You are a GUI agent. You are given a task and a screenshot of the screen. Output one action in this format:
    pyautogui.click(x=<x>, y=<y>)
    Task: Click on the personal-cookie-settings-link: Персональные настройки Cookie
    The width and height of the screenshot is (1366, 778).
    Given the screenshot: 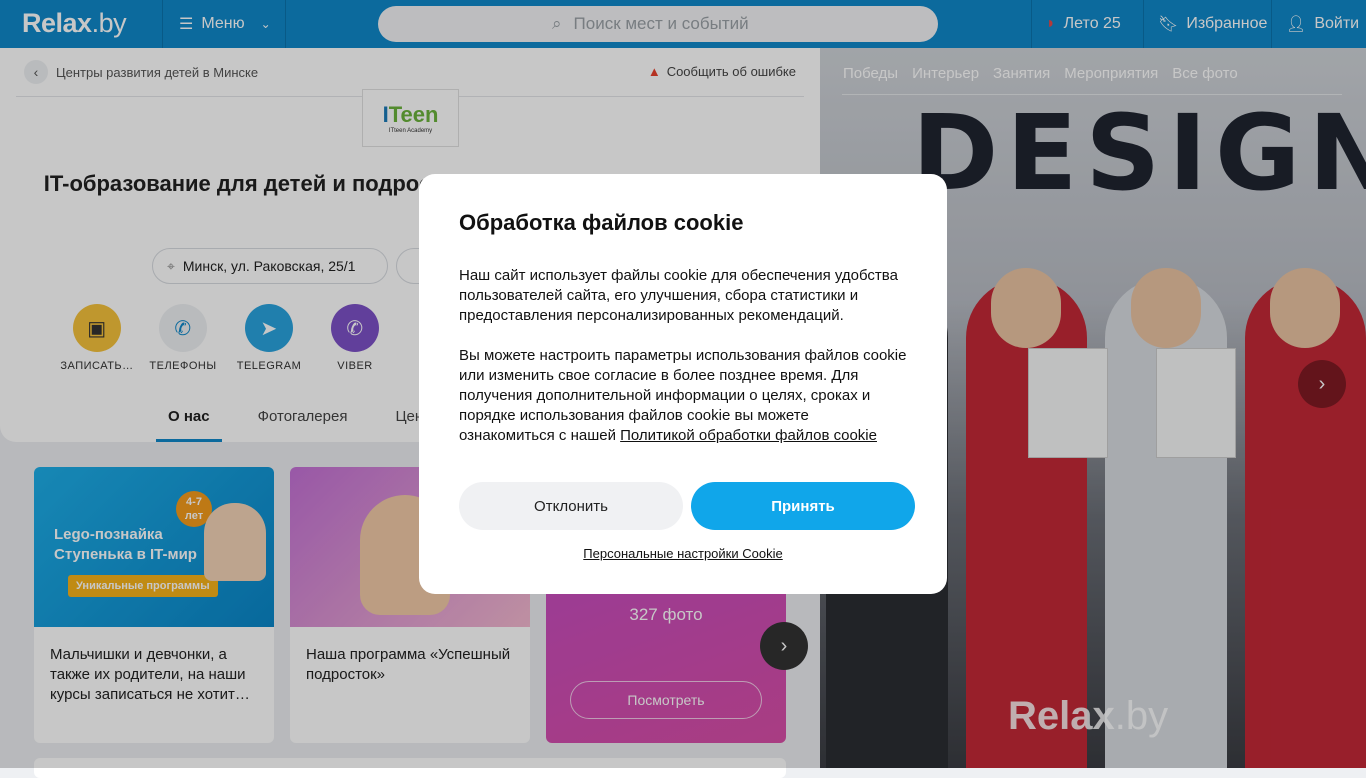 What is the action you would take?
    pyautogui.click(x=683, y=553)
    